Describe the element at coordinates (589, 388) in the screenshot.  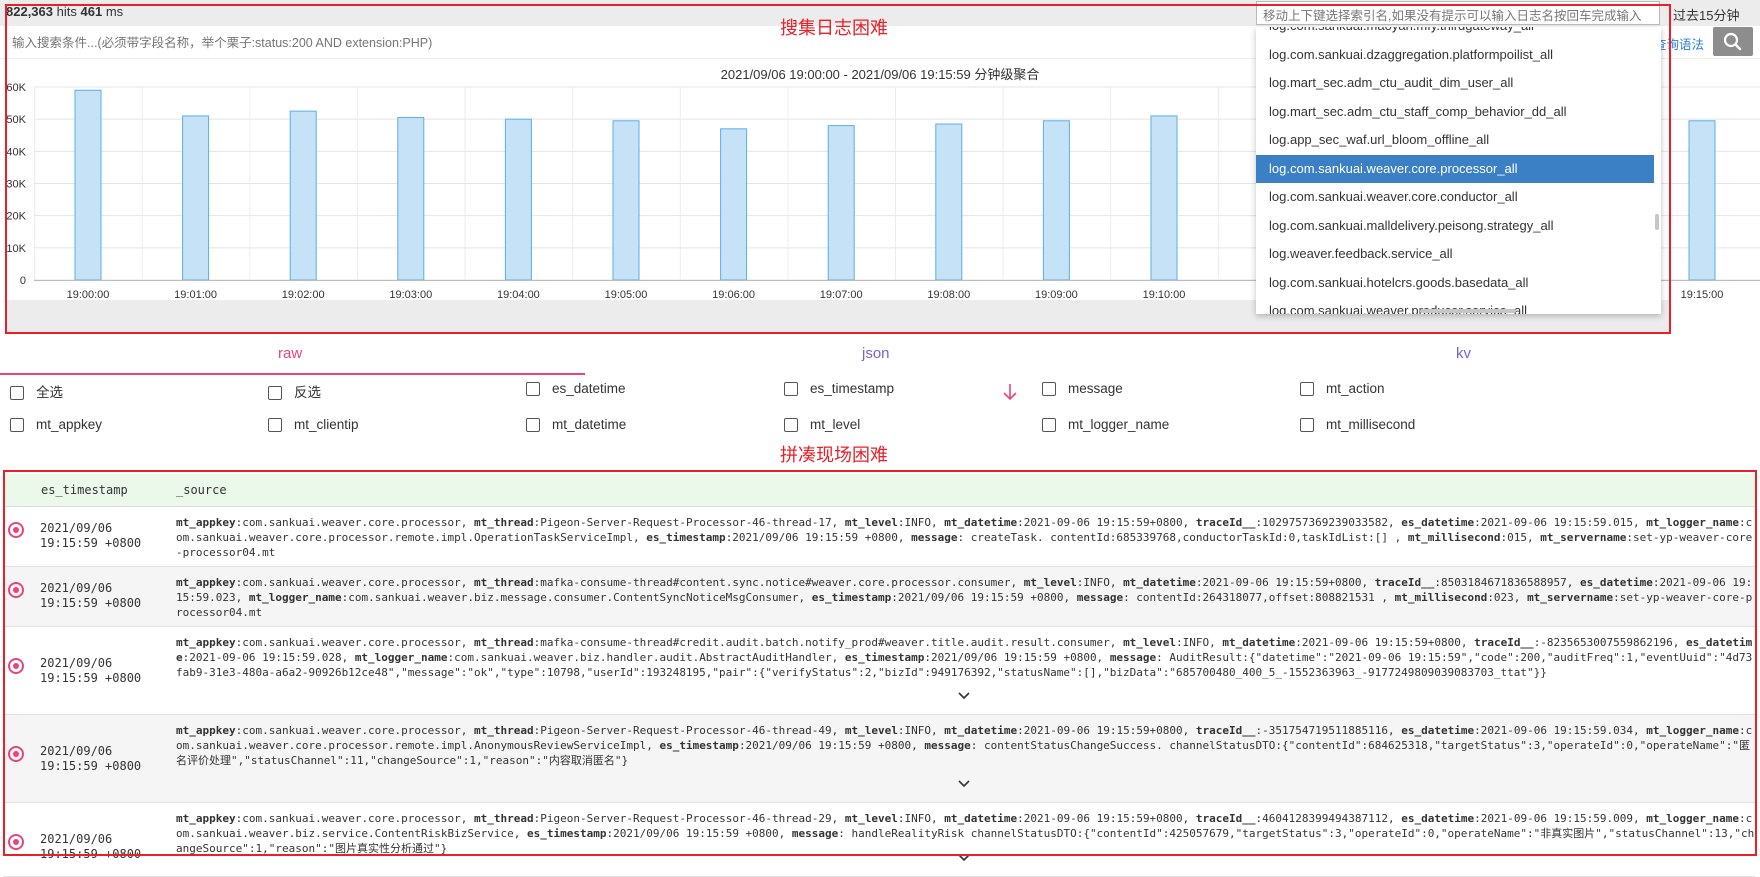
I see `field-label: es_datetime` at that location.